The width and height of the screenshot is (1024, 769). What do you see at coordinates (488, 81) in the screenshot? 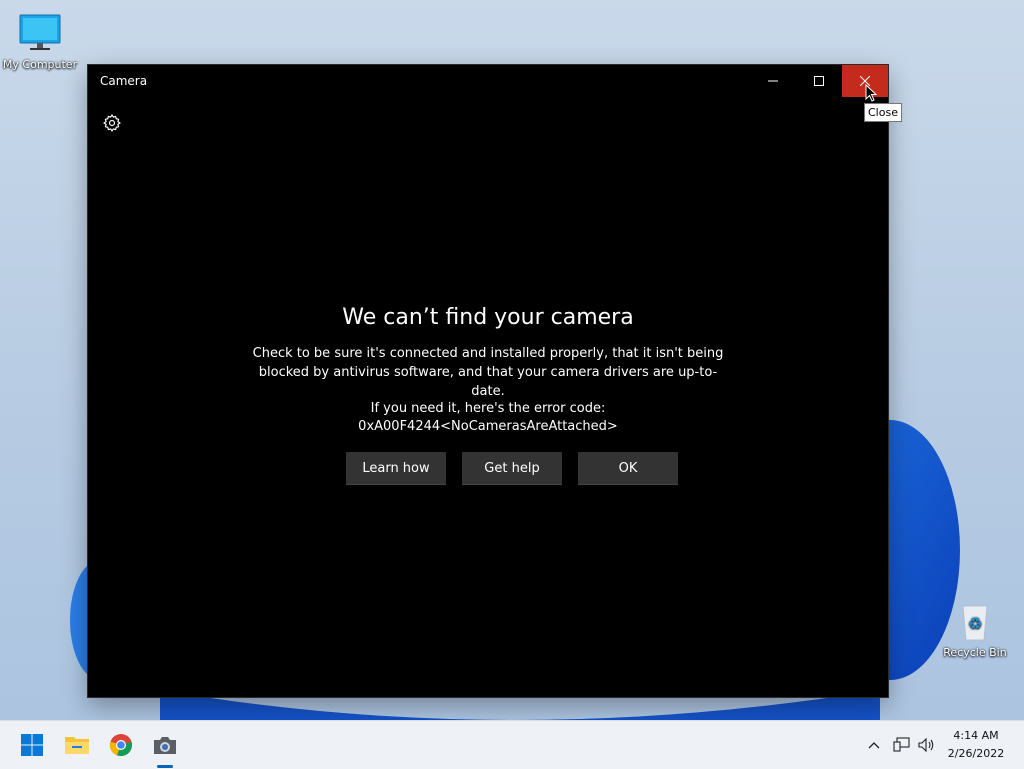
I see `title-bar: Camera` at bounding box center [488, 81].